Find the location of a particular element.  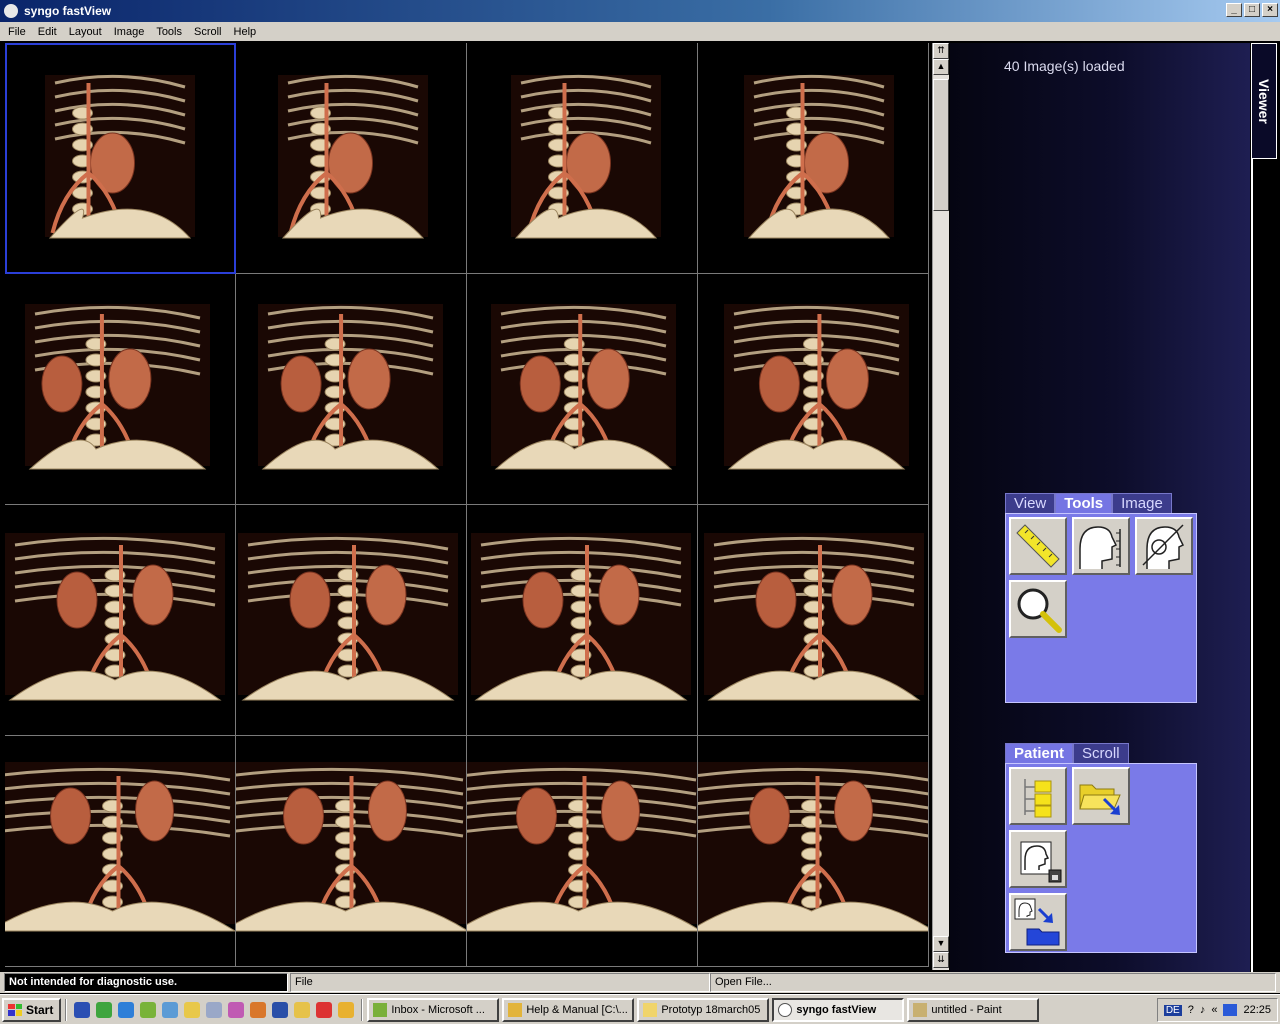

patient-browser-icon is located at coordinates (1038, 798).